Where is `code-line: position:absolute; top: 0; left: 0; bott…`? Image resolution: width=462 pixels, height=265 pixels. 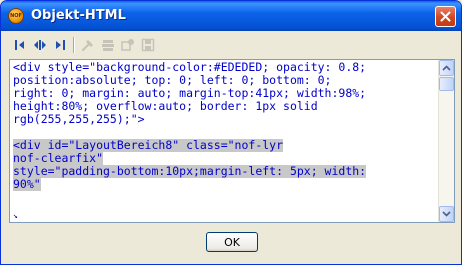
code-line: position:absolute; top: 0; left: 0; bott… is located at coordinates (172, 80).